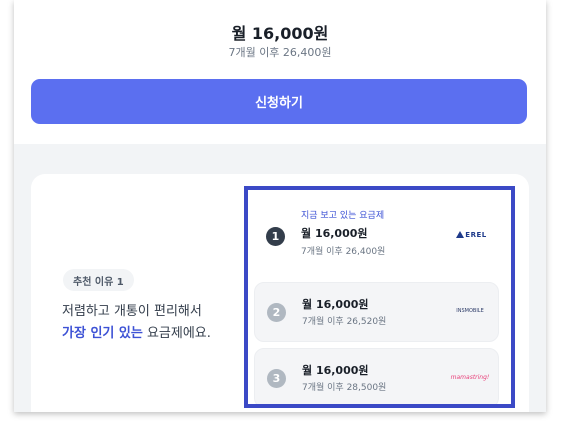 Image resolution: width=561 pixels, height=428 pixels. I want to click on reason-text-line2: 가장 인기 있는 요금제에요., so click(136, 331).